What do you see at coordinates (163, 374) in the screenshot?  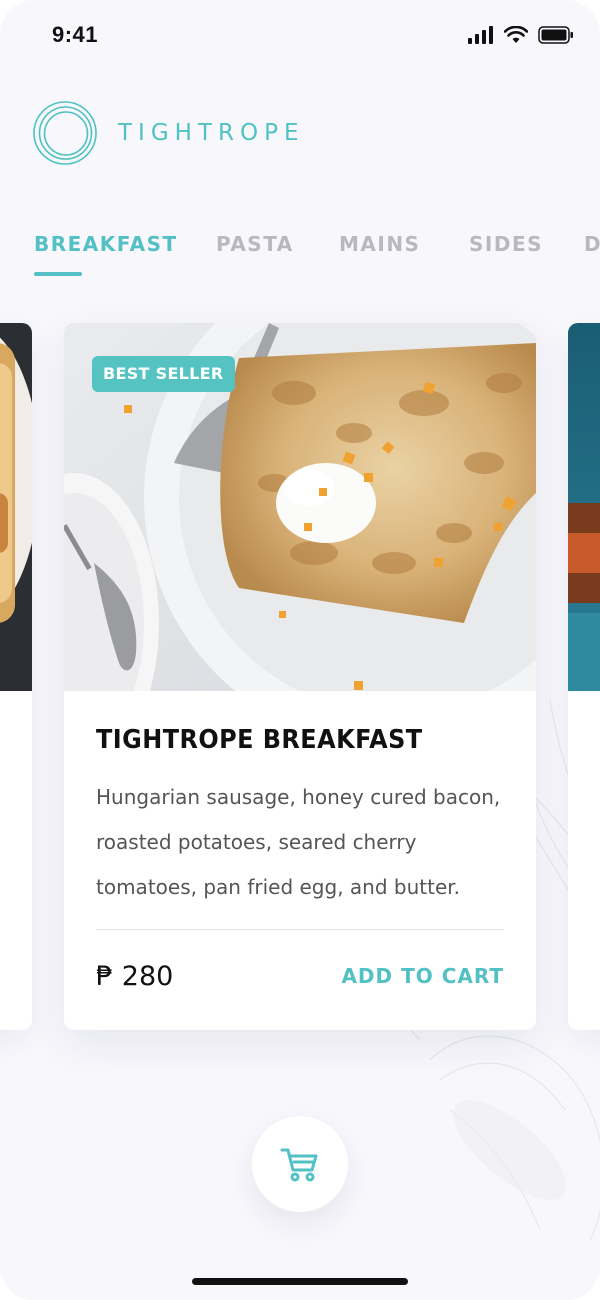 I see `best-seller-badge: BEST SELLER` at bounding box center [163, 374].